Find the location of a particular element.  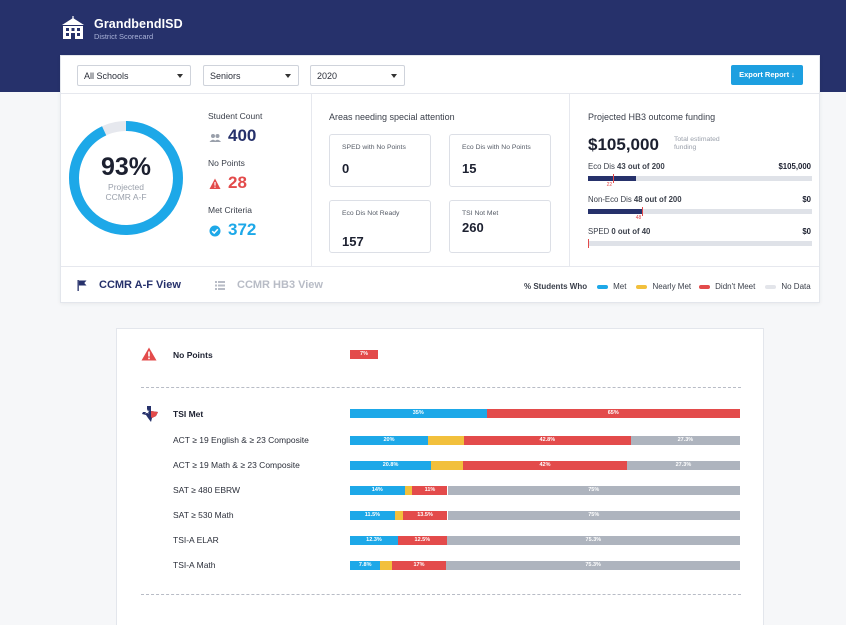

grade-select: Seniors is located at coordinates (251, 75).